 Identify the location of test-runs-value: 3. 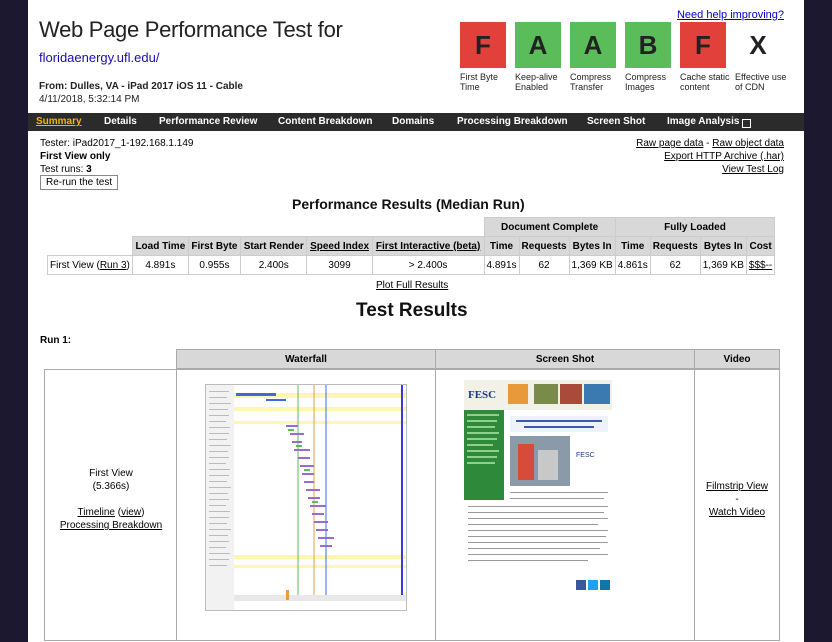
(89, 169).